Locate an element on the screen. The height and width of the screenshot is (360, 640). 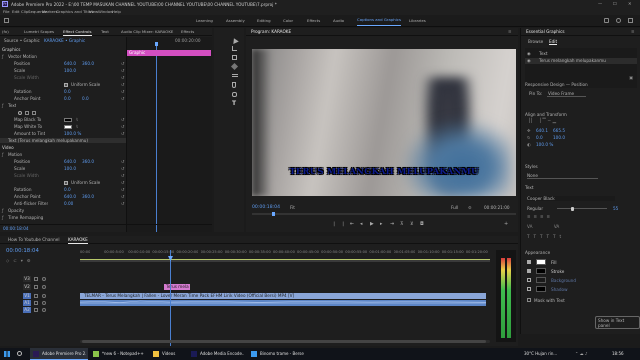
track-header: V1 is located at coordinates (40, 296).